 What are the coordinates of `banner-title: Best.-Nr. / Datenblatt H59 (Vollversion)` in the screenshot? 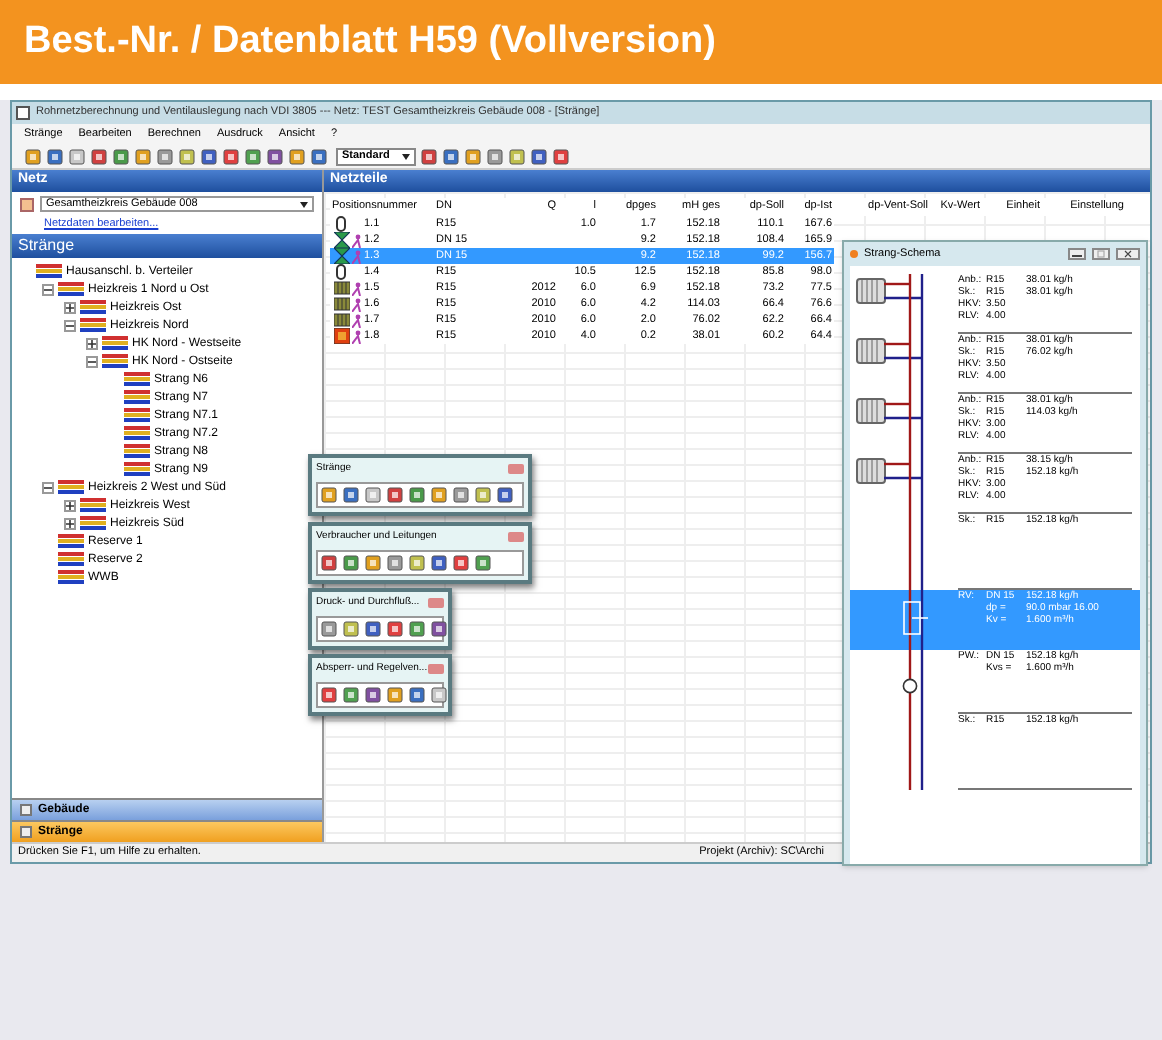 It's located at (370, 41).